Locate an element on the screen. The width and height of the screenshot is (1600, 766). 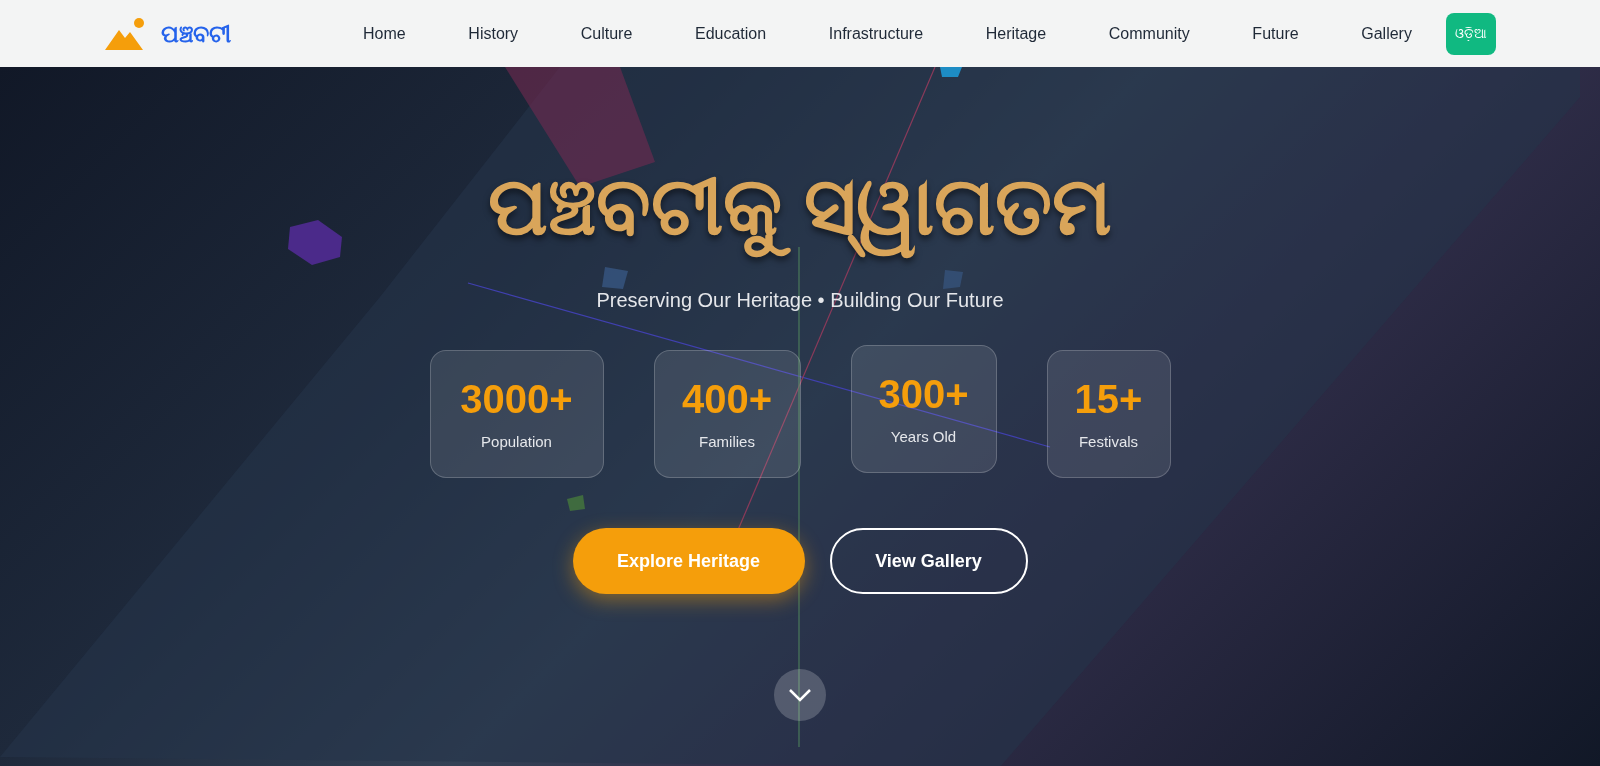
stat-label: Families is located at coordinates (727, 441).